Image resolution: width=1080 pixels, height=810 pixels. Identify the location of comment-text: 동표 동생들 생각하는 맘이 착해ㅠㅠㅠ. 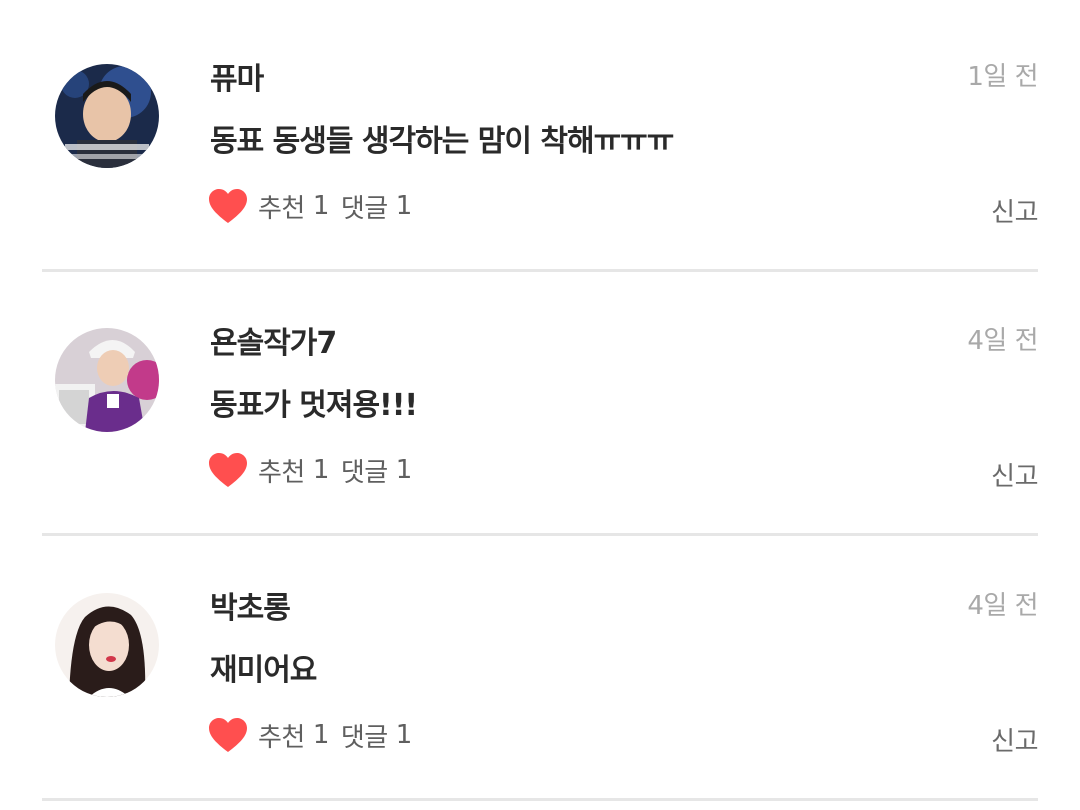
(442, 141).